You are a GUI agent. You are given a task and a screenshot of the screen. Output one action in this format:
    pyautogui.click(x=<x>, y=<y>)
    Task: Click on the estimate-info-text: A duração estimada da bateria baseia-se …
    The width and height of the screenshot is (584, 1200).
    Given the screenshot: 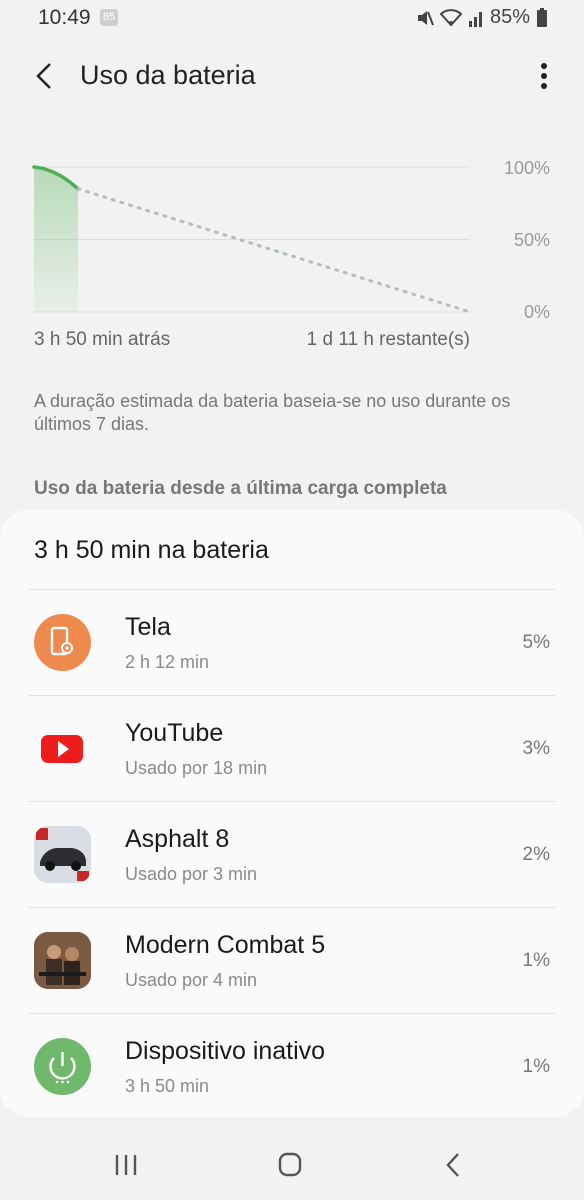 What is the action you would take?
    pyautogui.click(x=272, y=412)
    